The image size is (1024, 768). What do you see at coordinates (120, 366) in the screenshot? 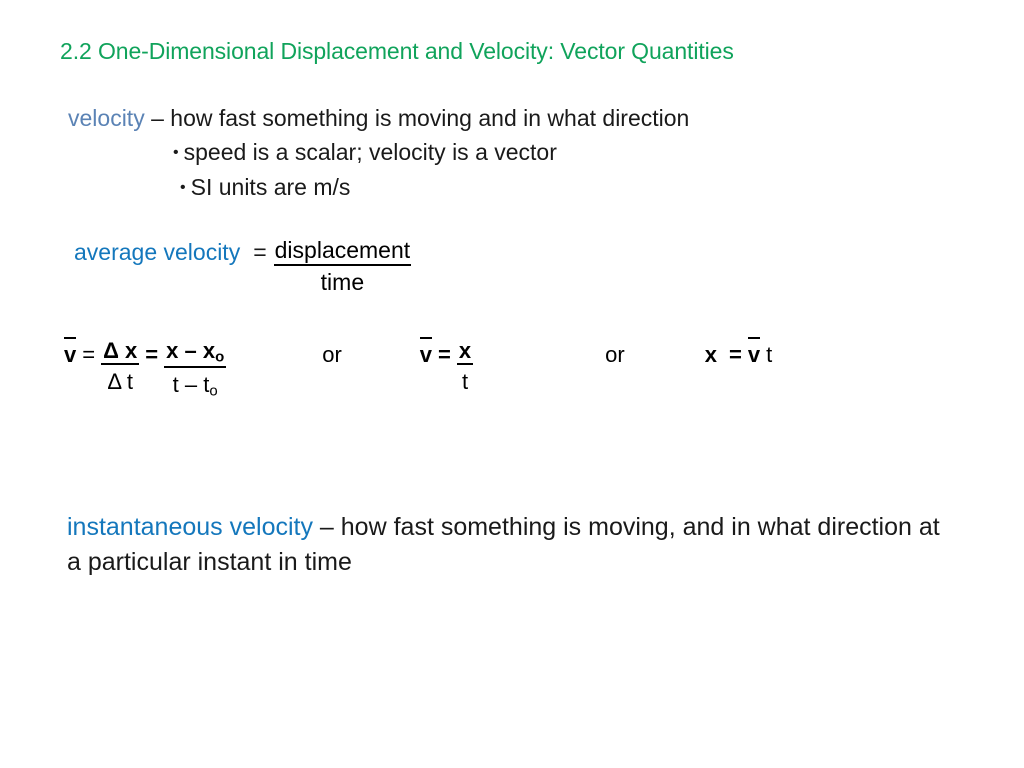
I see `delta-fraction: Δ x Δ t` at bounding box center [120, 366].